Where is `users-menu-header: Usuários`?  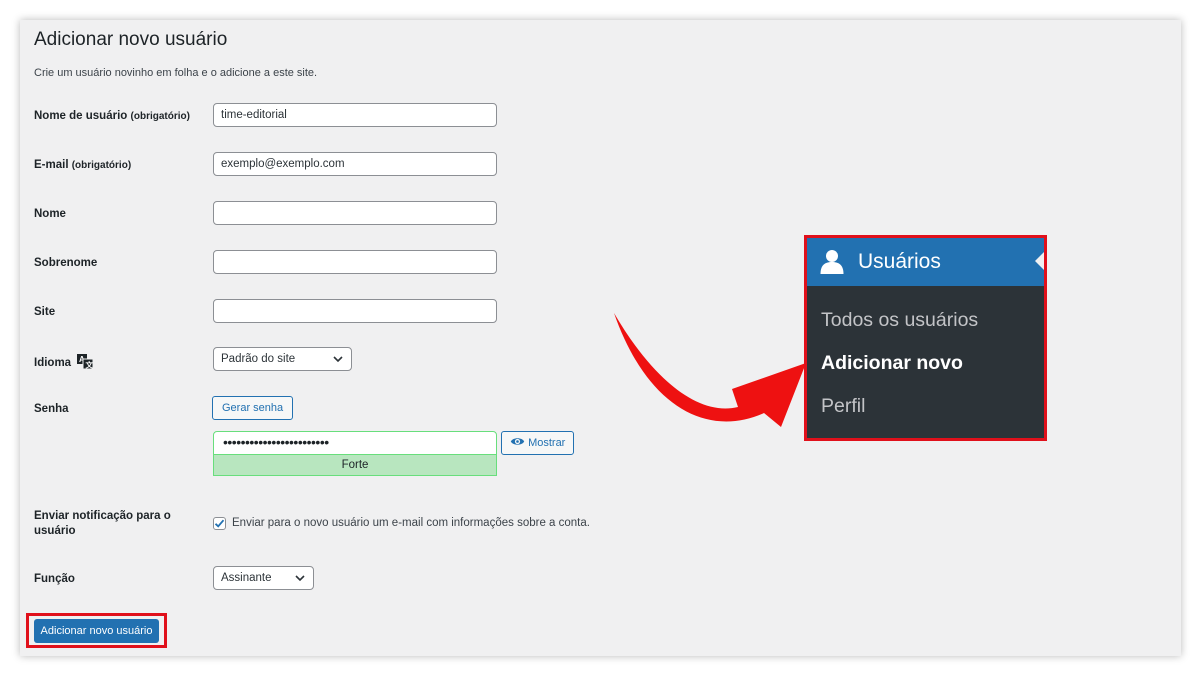
users-menu-header: Usuários is located at coordinates (925, 262).